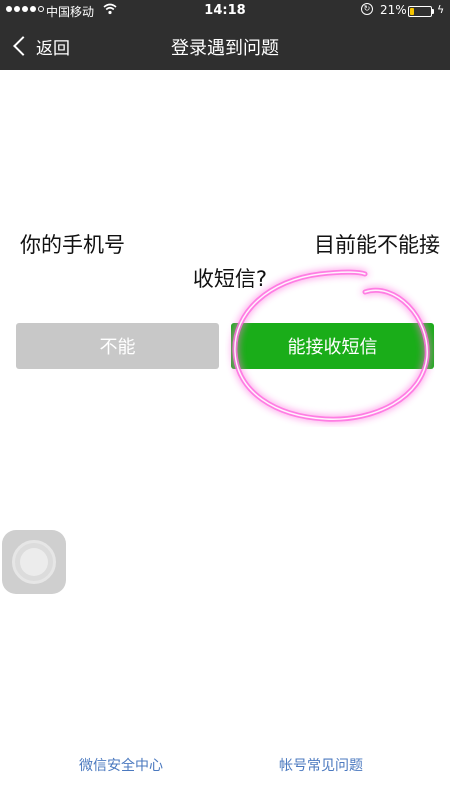  Describe the element at coordinates (367, 9) in the screenshot. I see `rotation-lock-icon: ↻` at that location.